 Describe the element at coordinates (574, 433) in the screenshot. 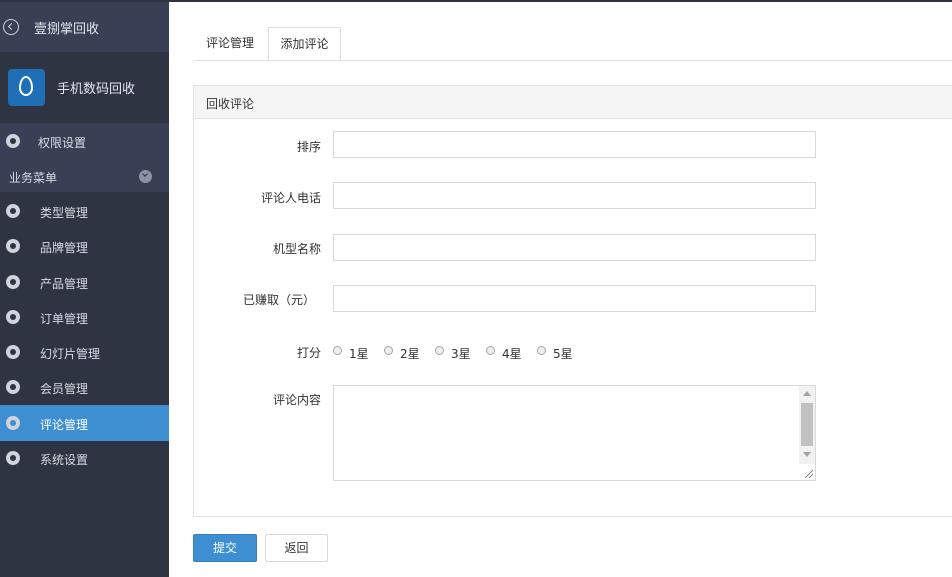

I see `content-textarea` at that location.